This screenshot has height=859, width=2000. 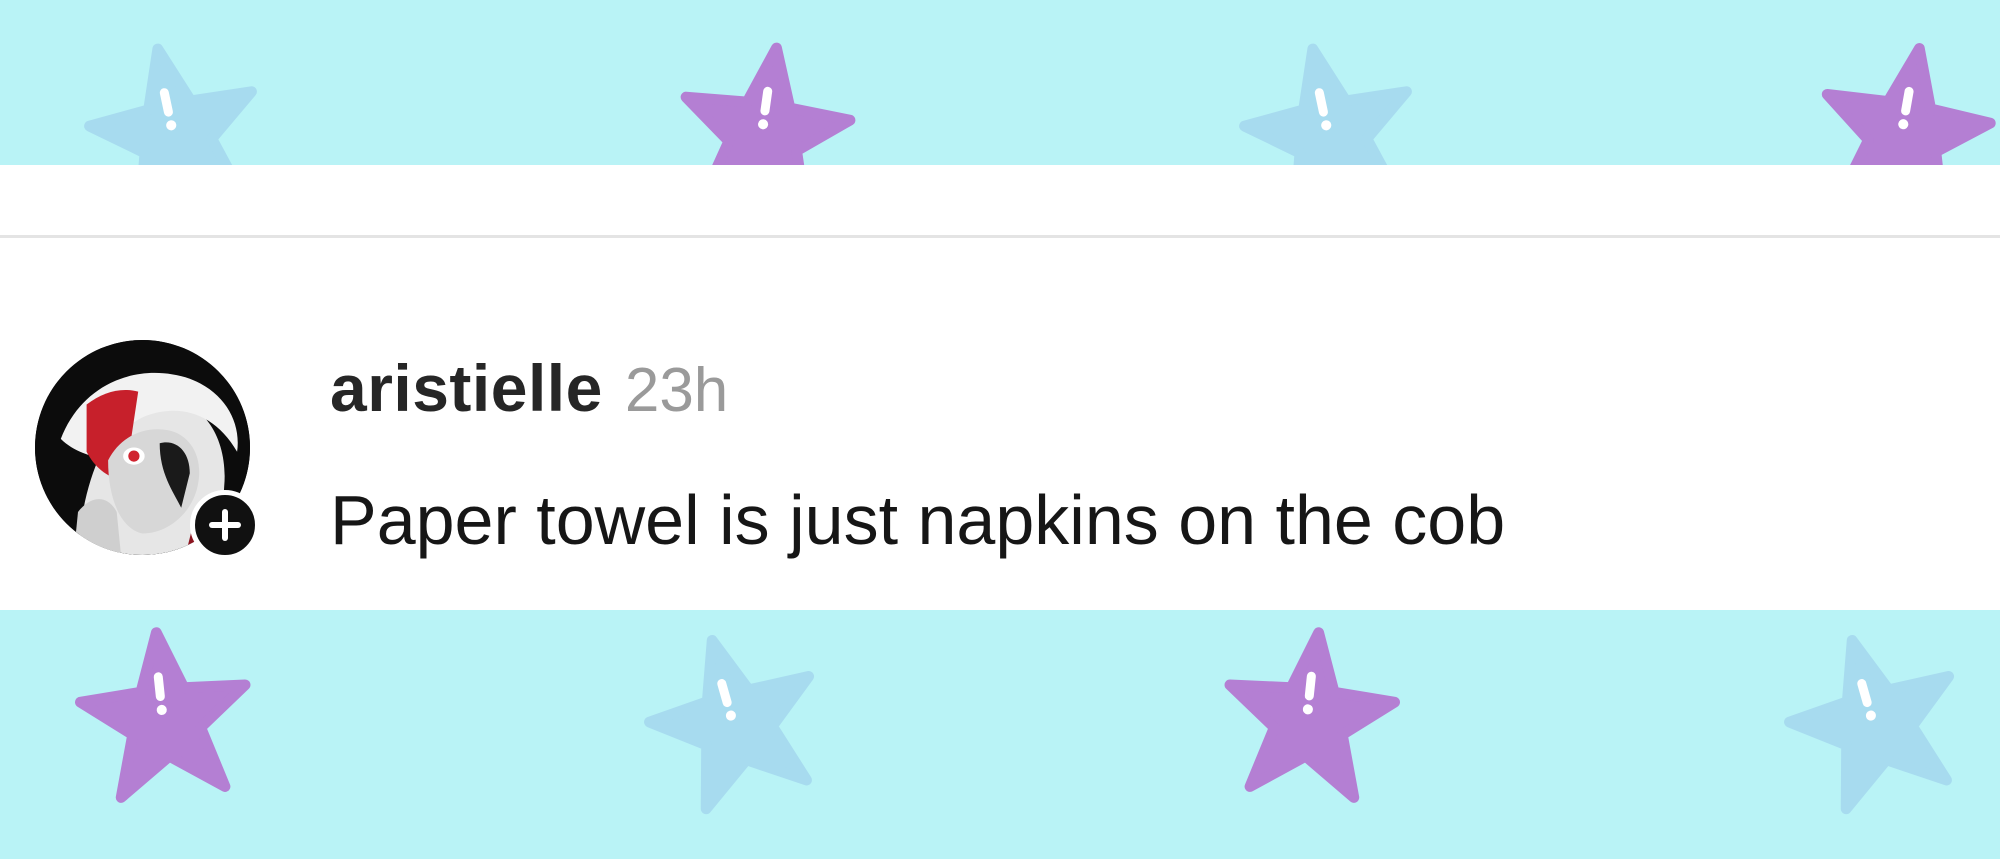 What do you see at coordinates (918, 520) in the screenshot?
I see `post-text: Paper towel is just napkins on the cob` at bounding box center [918, 520].